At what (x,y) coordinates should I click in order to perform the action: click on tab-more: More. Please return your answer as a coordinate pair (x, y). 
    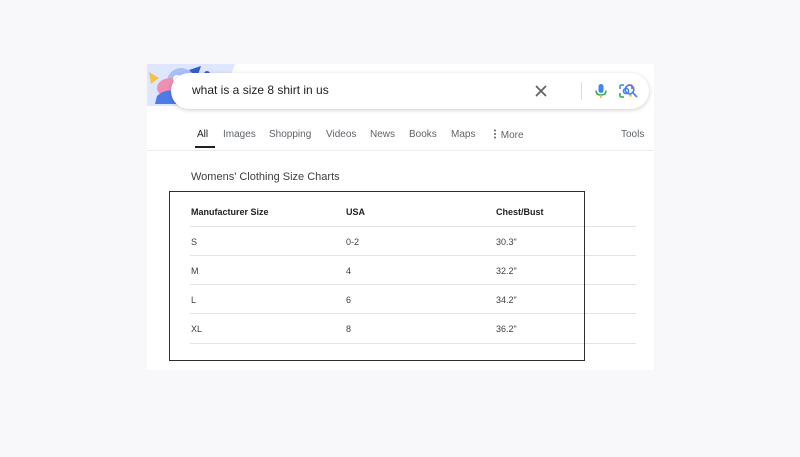
    Looking at the image, I should click on (508, 135).